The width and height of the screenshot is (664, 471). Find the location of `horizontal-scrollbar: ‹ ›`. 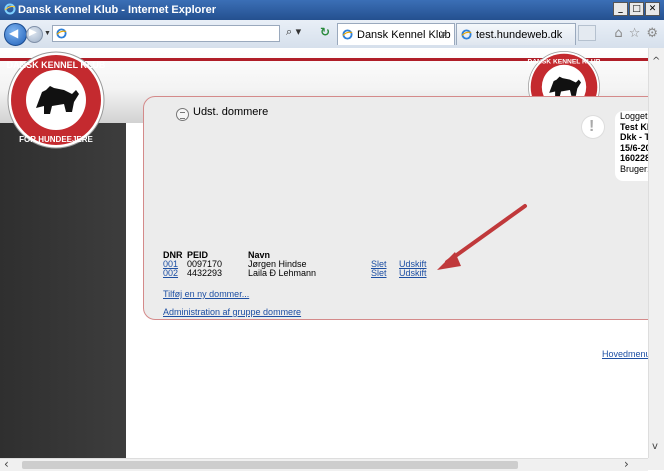

horizontal-scrollbar: ‹ › is located at coordinates (324, 464).